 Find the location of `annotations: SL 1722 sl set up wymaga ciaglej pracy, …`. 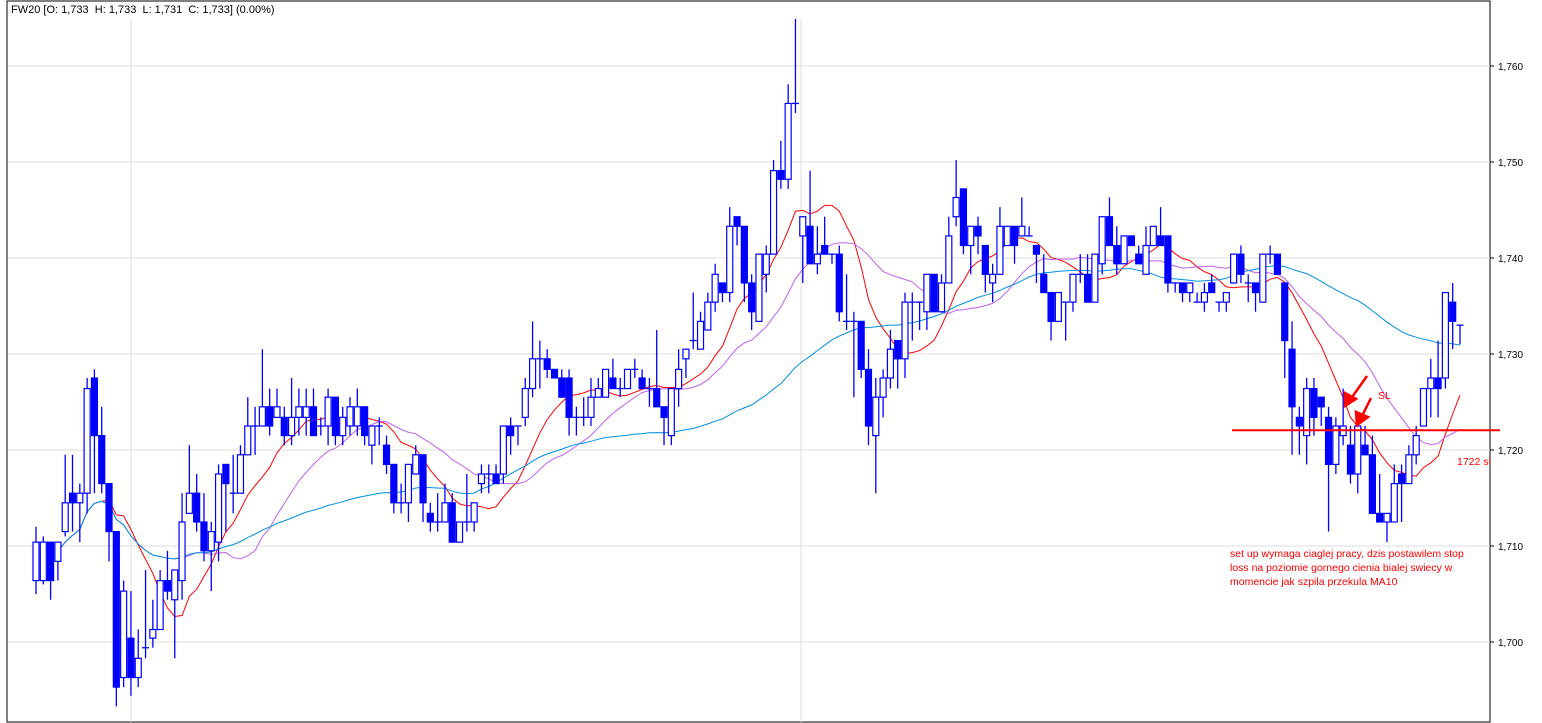

annotations: SL 1722 sl set up wymaga ciaglej pracy, … is located at coordinates (1365, 481).